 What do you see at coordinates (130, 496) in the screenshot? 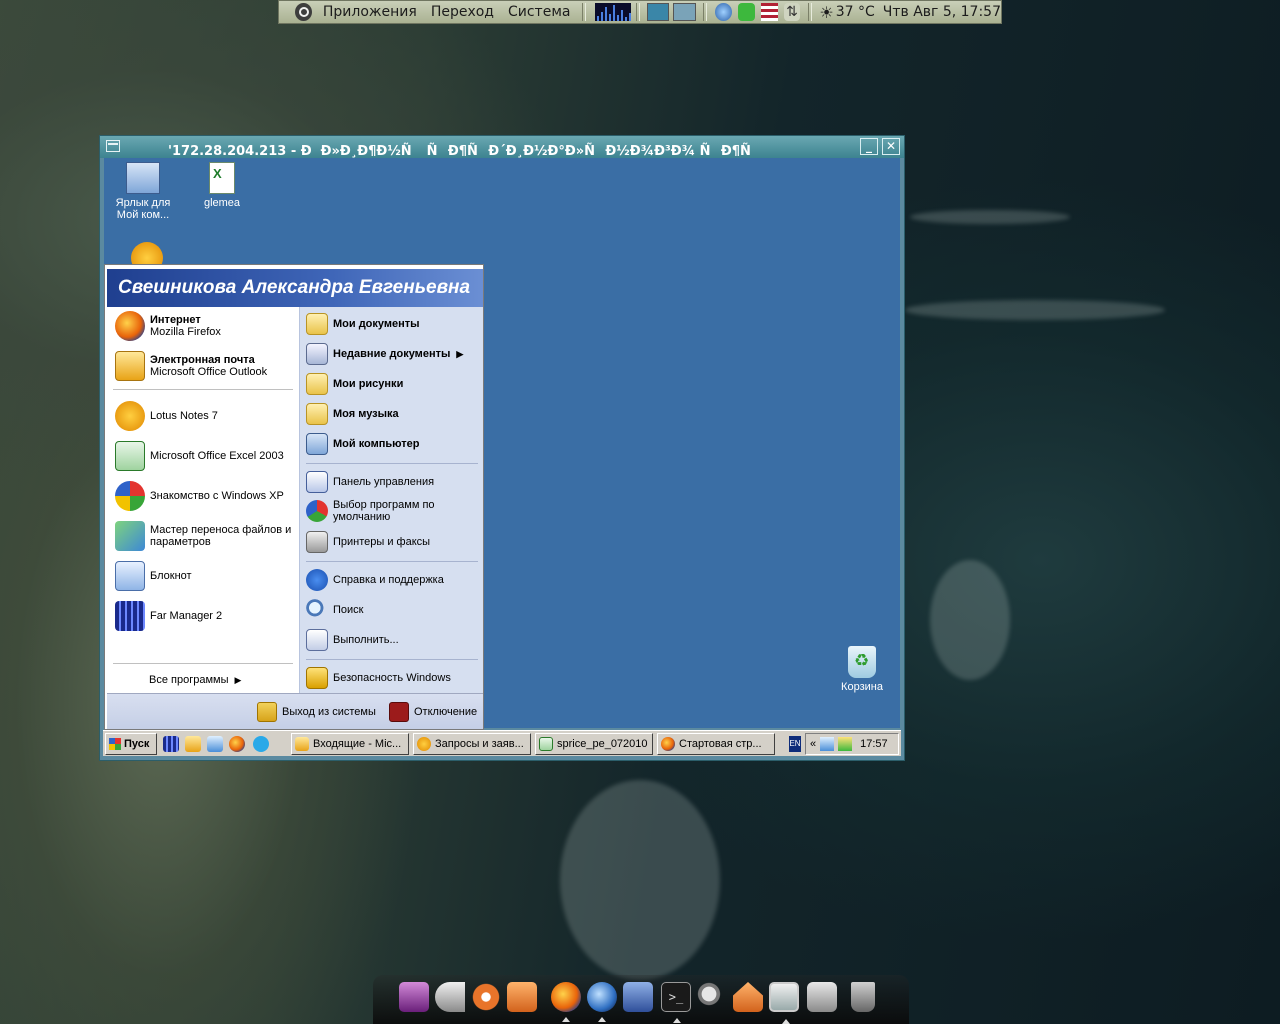
I see `windows-tour-icon` at bounding box center [130, 496].